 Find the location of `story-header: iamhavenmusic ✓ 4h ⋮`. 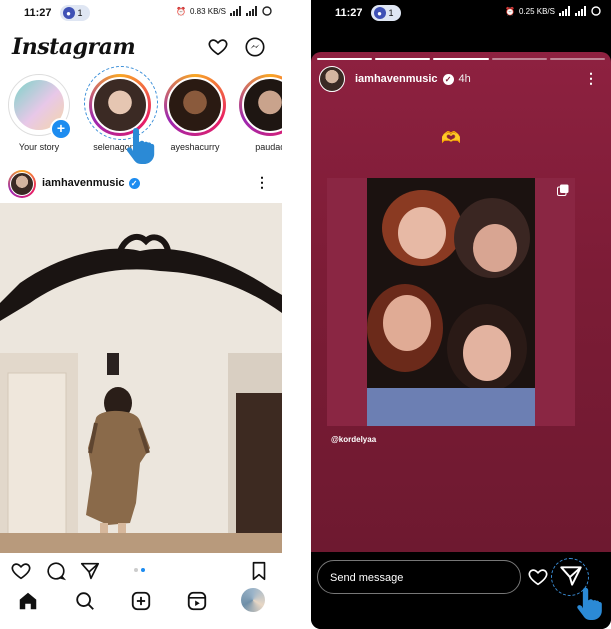

story-header: iamhavenmusic ✓ 4h ⋮ is located at coordinates (461, 80).